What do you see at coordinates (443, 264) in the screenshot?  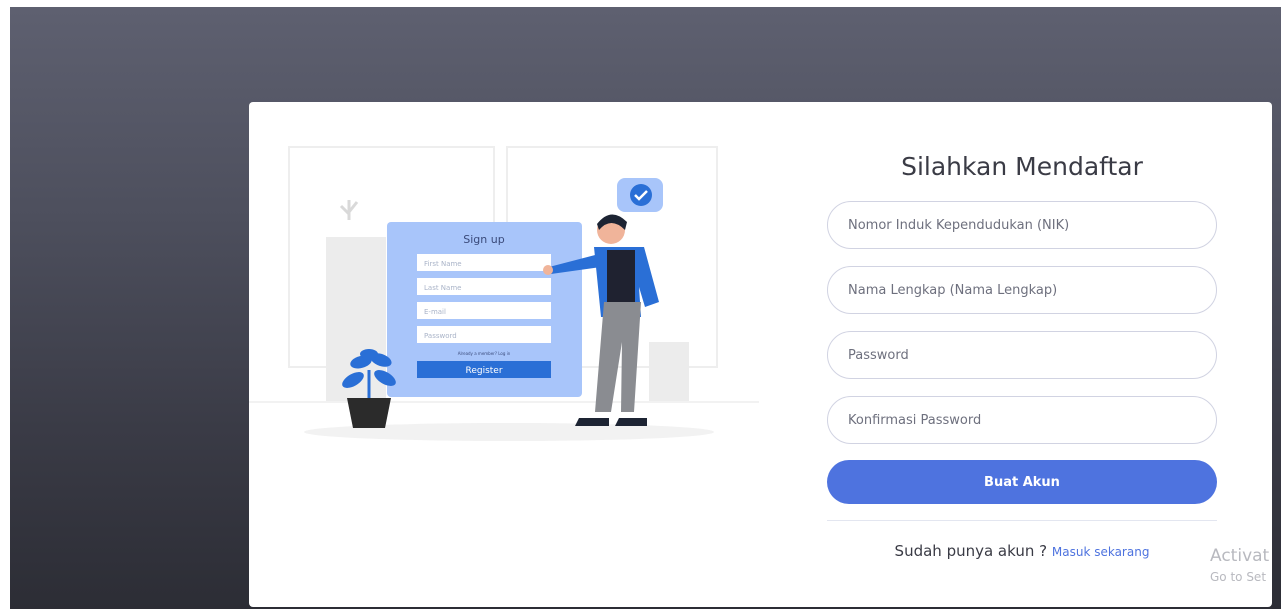 I see `illus-field-label: First Name` at bounding box center [443, 264].